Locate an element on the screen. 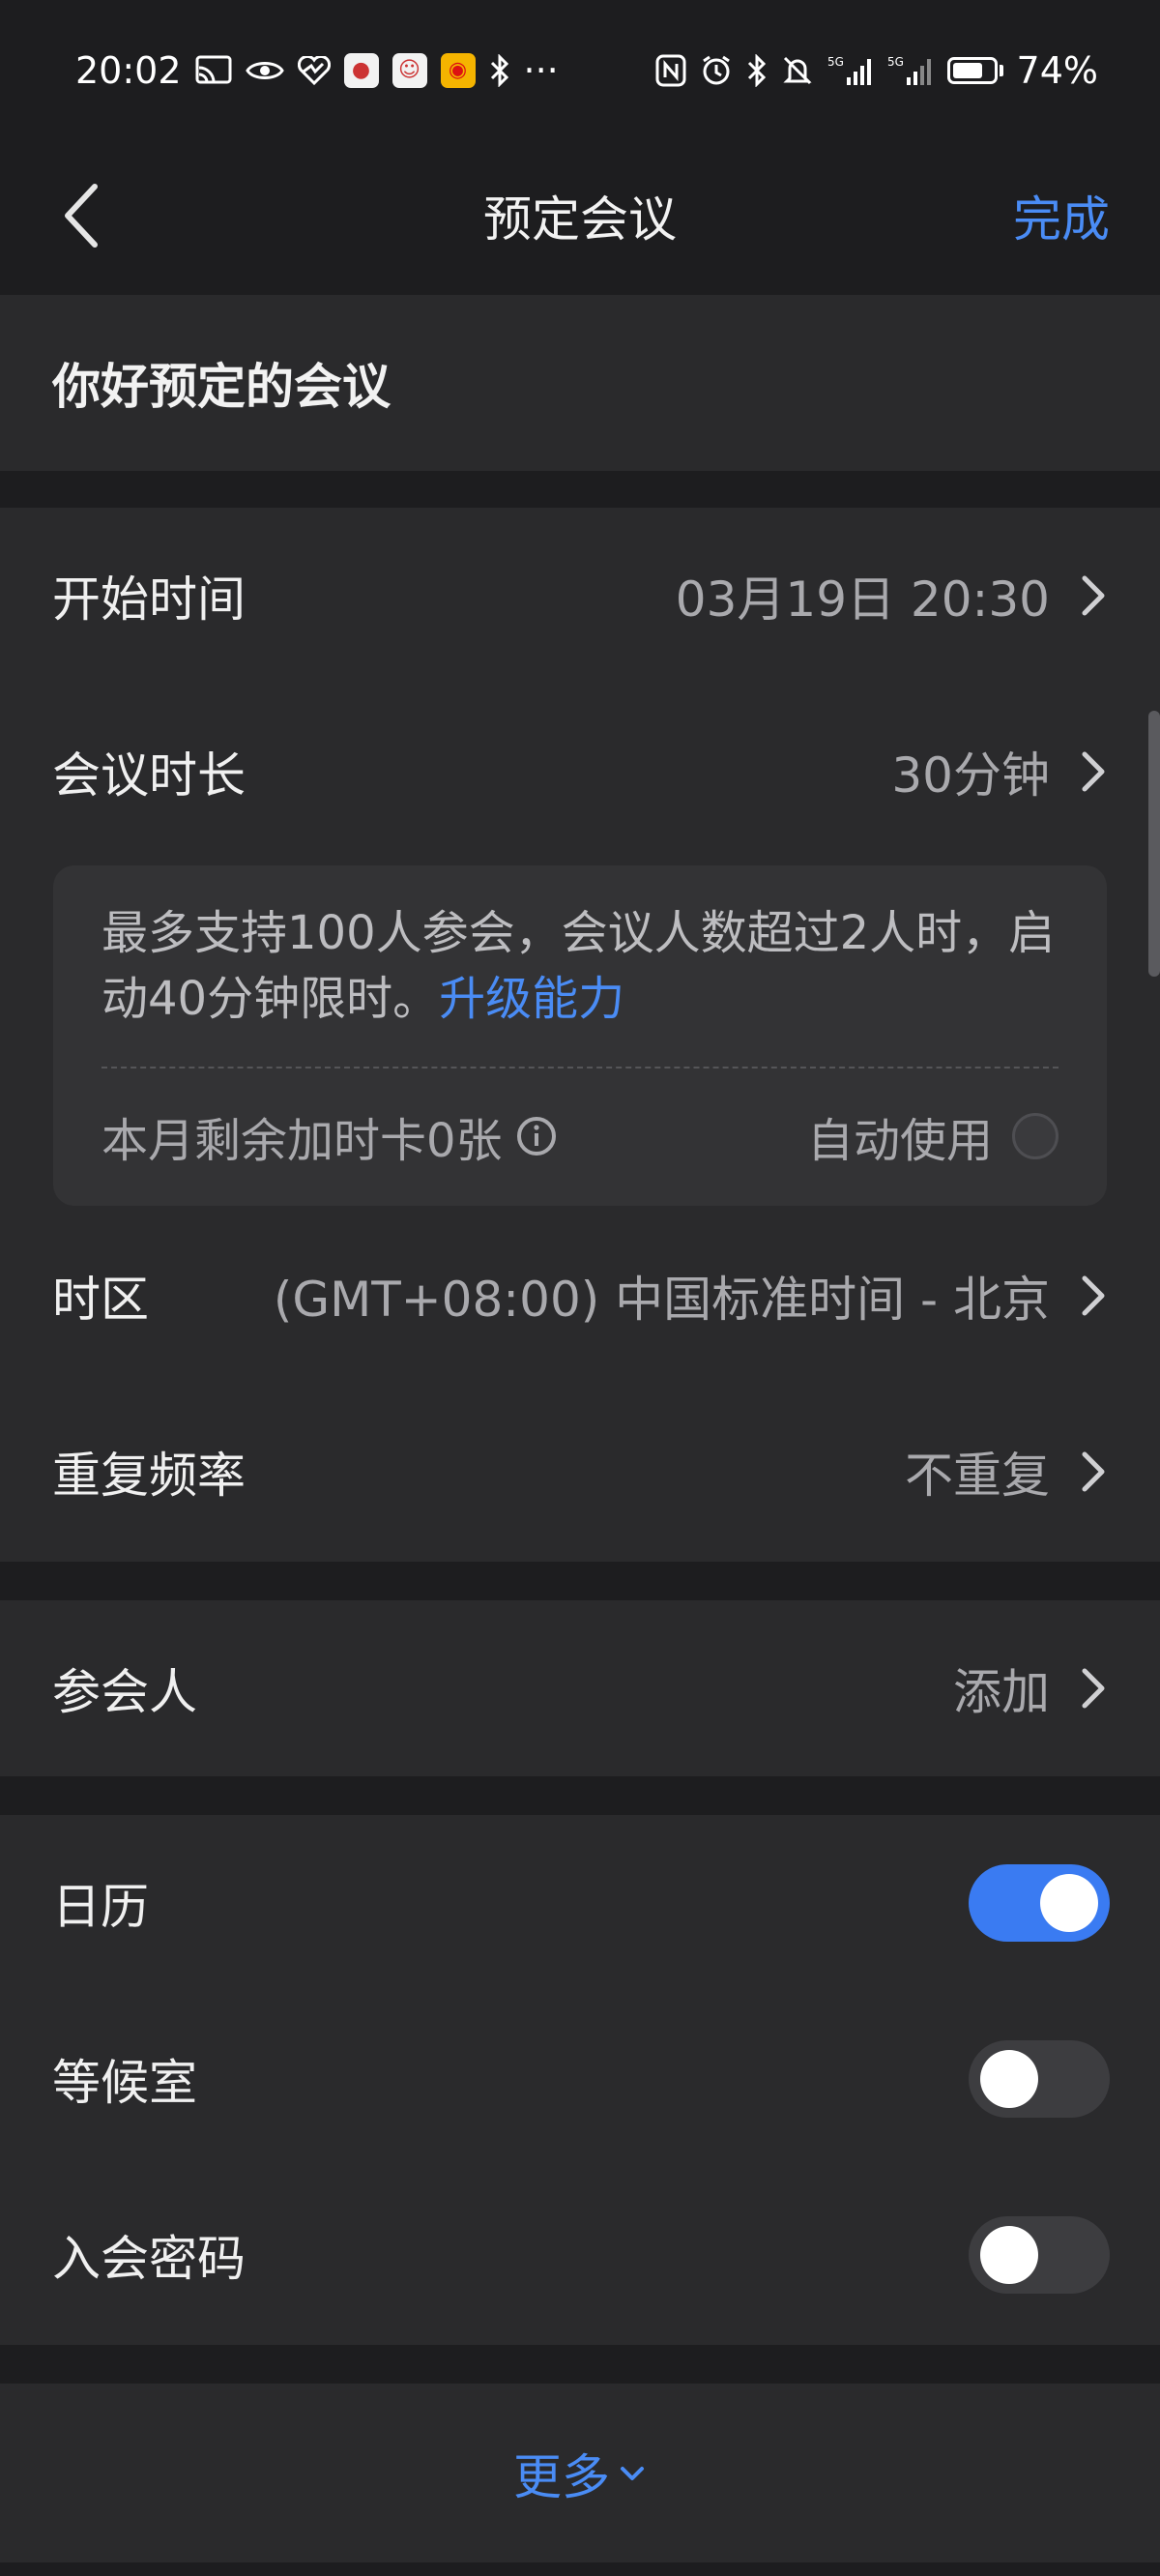  more-button: 更多 is located at coordinates (580, 2473).